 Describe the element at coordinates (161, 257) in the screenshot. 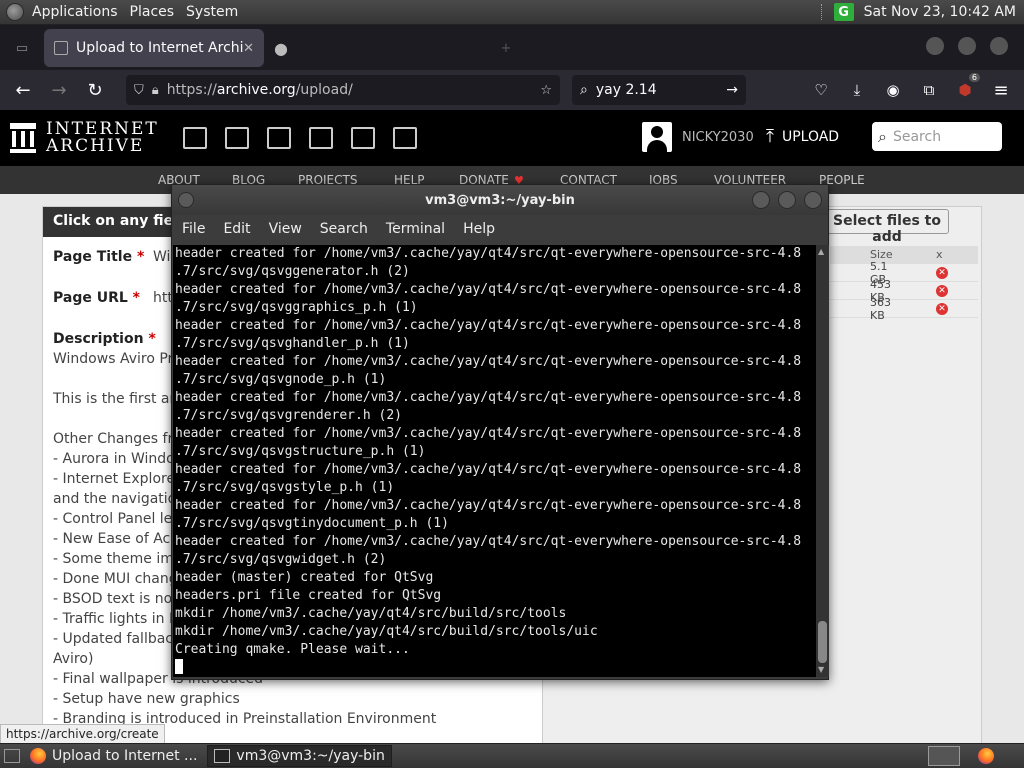

I see `page-title-field: Wi` at that location.